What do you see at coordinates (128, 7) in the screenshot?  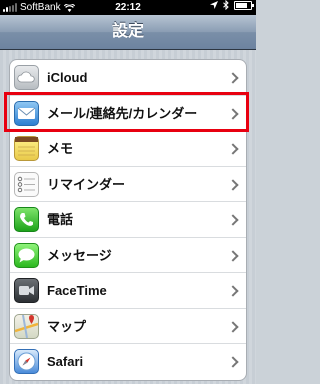 I see `status-bar: SoftBank 22:12` at bounding box center [128, 7].